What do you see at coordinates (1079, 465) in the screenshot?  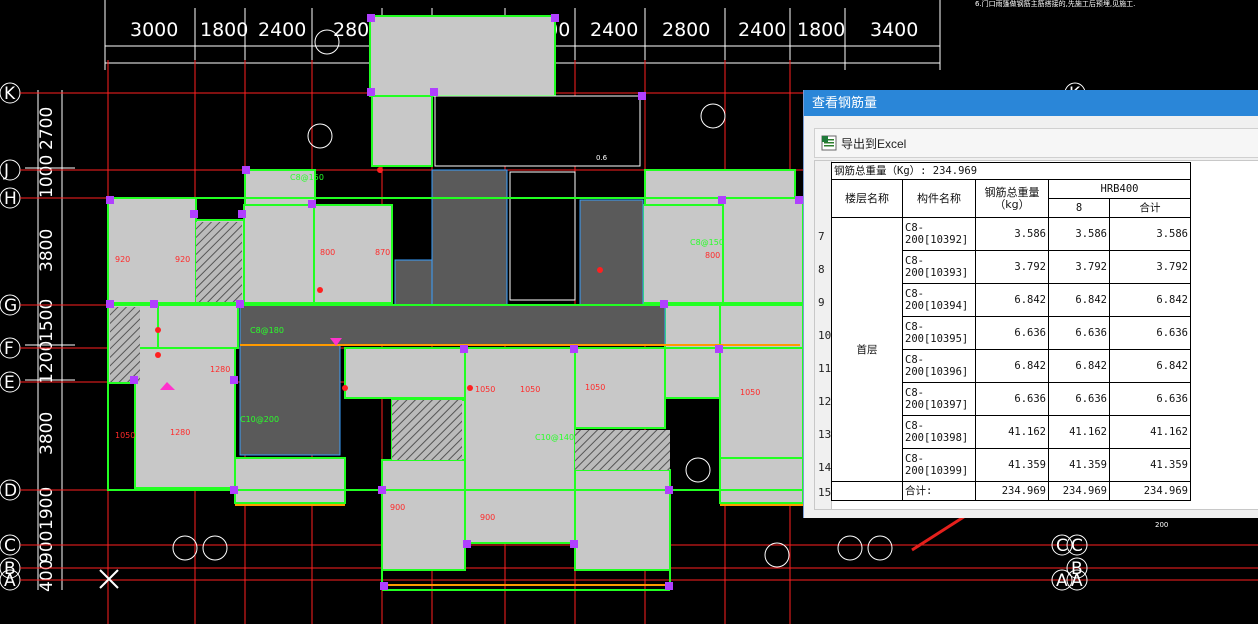 I see `d8-cell: 41.359` at bounding box center [1079, 465].